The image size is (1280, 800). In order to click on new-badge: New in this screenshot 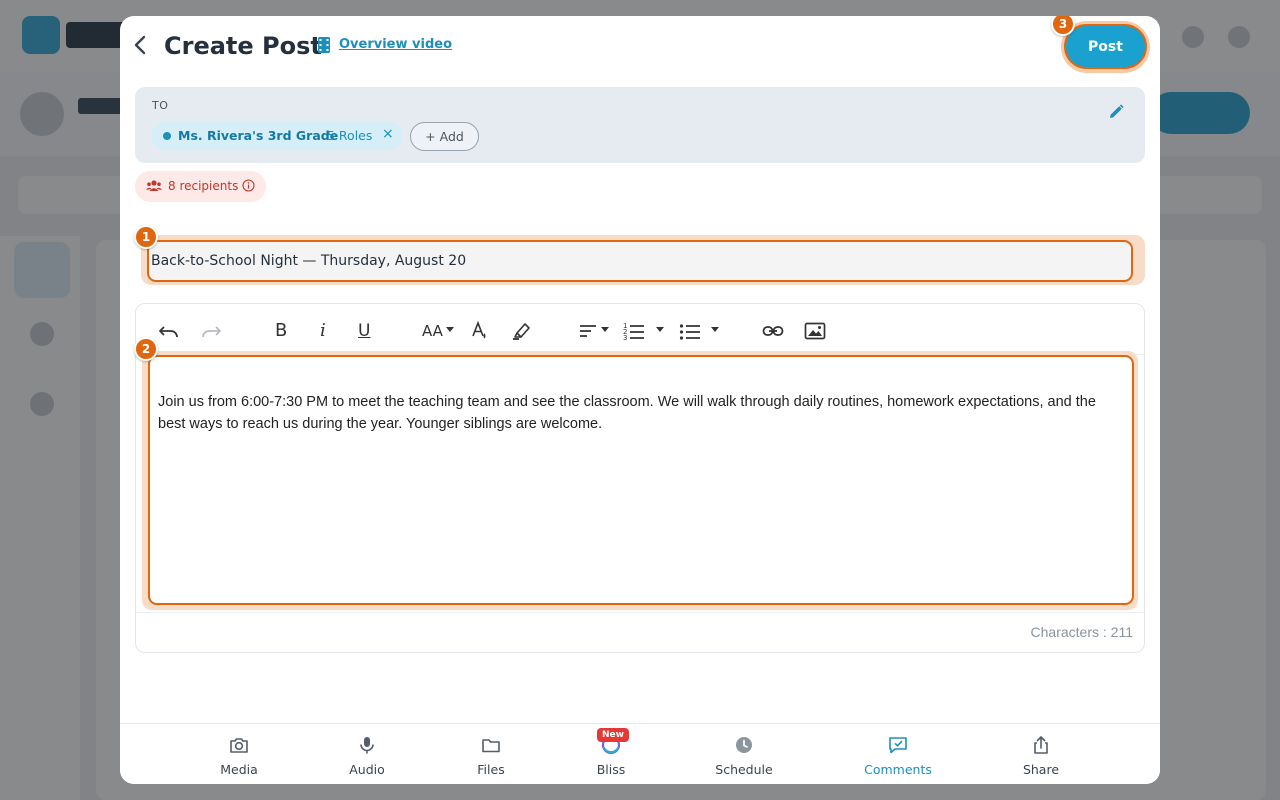, I will do `click(613, 735)`.